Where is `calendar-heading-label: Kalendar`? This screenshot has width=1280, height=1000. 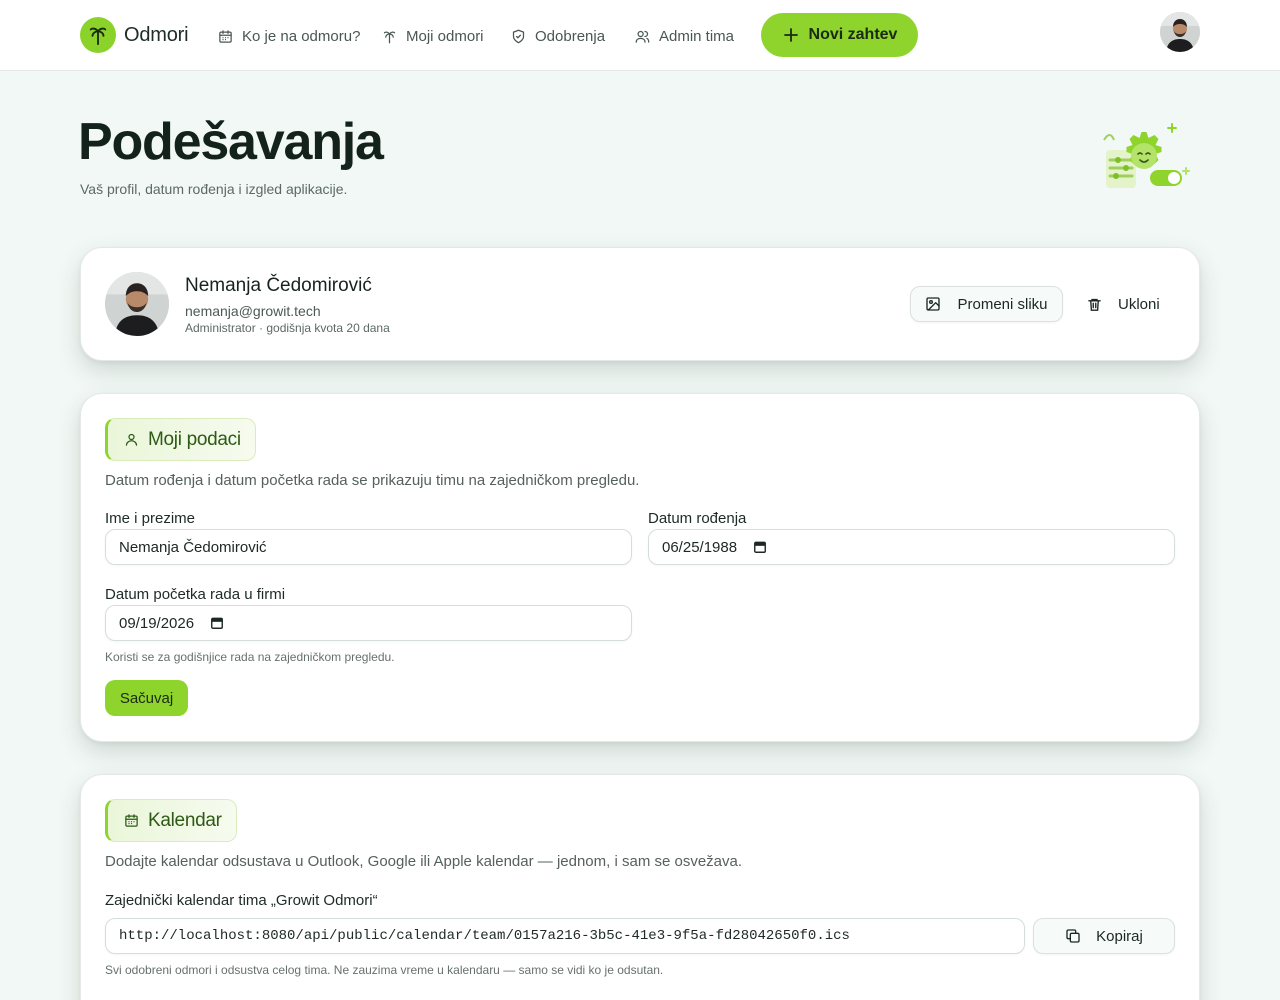
calendar-heading-label: Kalendar is located at coordinates (185, 820).